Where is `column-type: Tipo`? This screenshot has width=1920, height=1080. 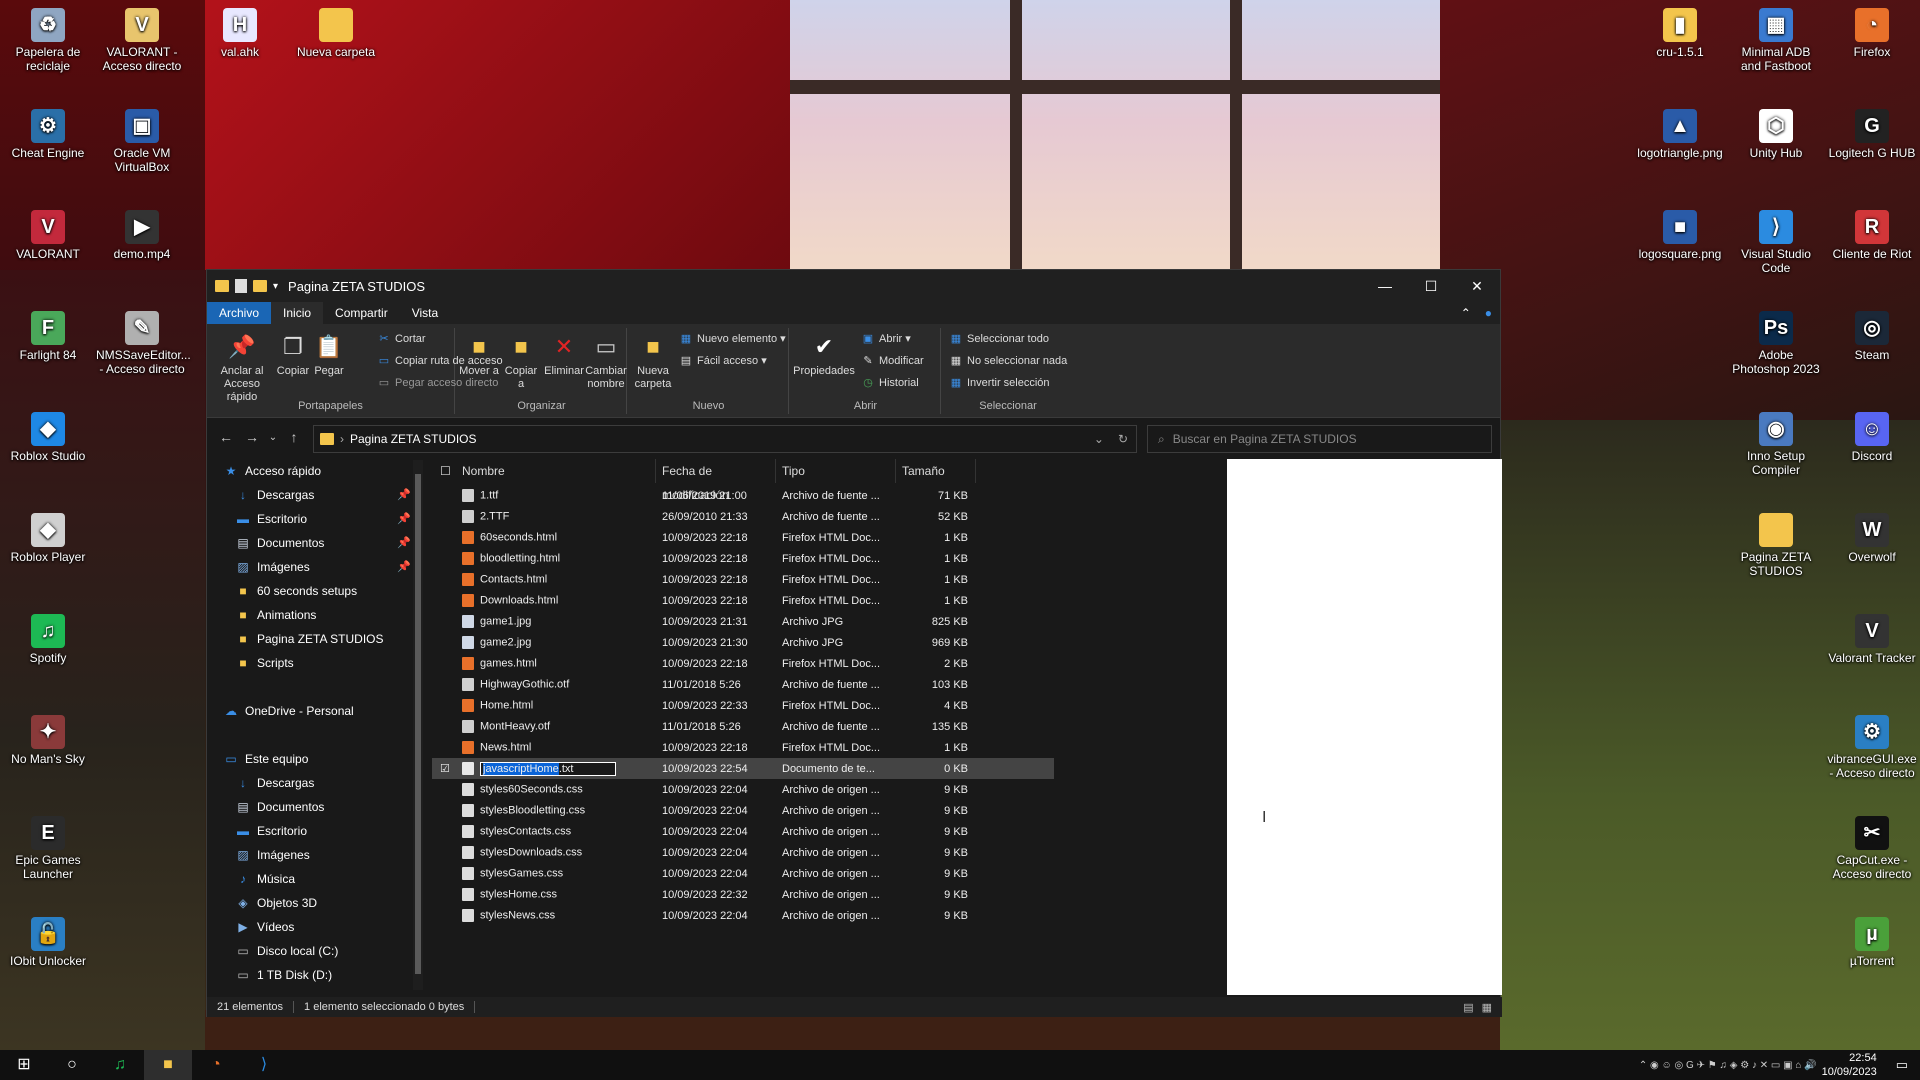 column-type: Tipo is located at coordinates (836, 471).